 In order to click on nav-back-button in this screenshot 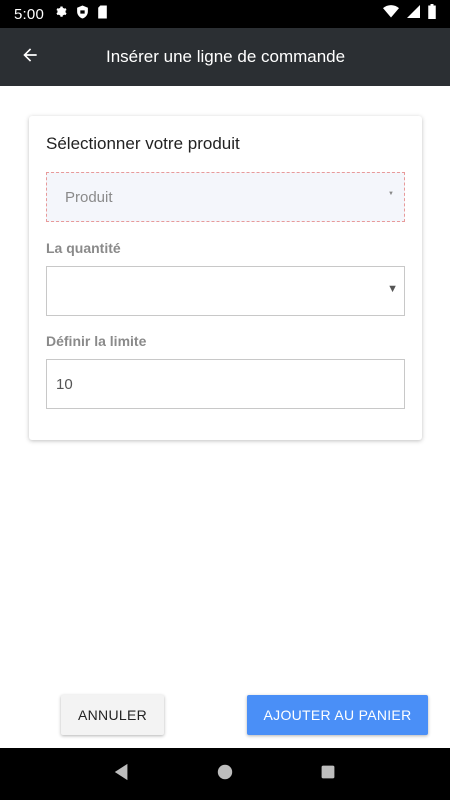, I will do `click(122, 774)`.